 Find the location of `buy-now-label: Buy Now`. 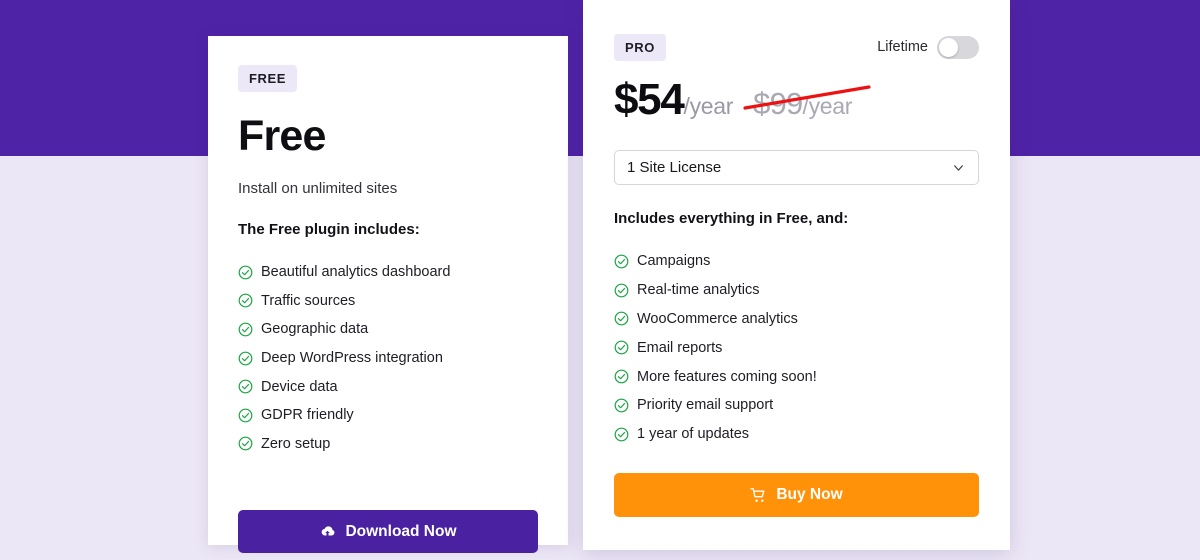

buy-now-label: Buy Now is located at coordinates (809, 494).